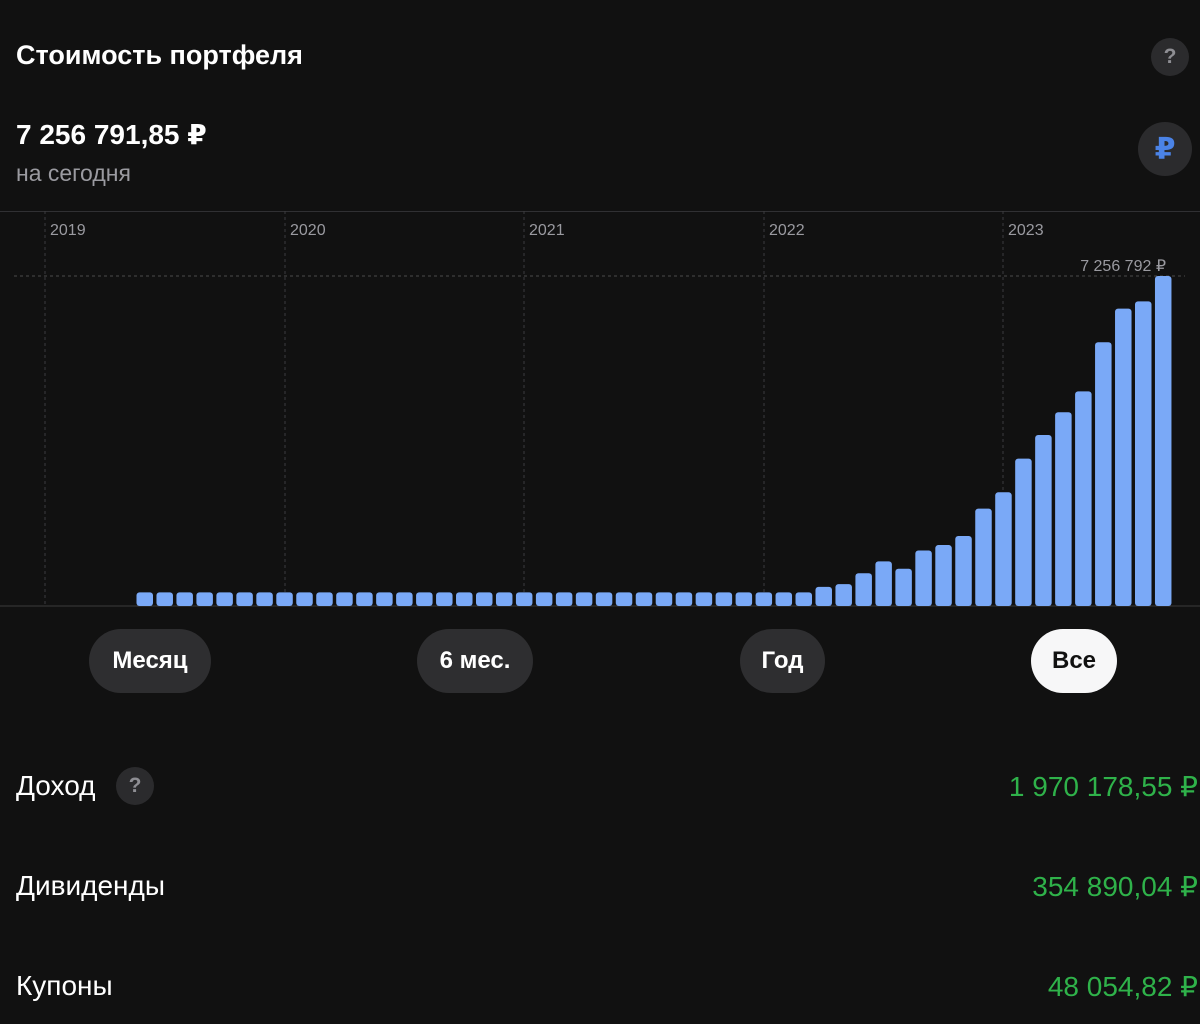 This screenshot has width=1200, height=1024. Describe the element at coordinates (1115, 886) in the screenshot. I see `dividends-value: 354 890,04 ₽` at that location.